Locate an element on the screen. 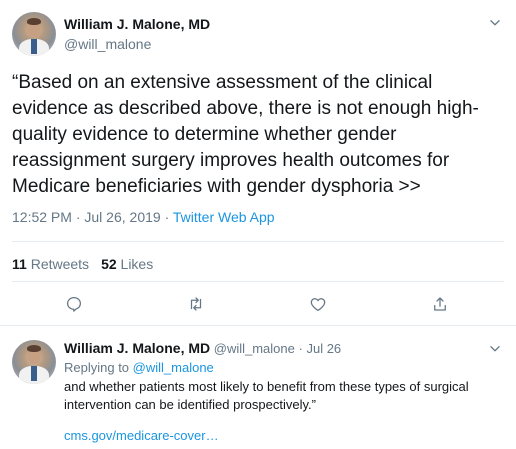 The height and width of the screenshot is (449, 516). likes-count: 52 is located at coordinates (109, 264).